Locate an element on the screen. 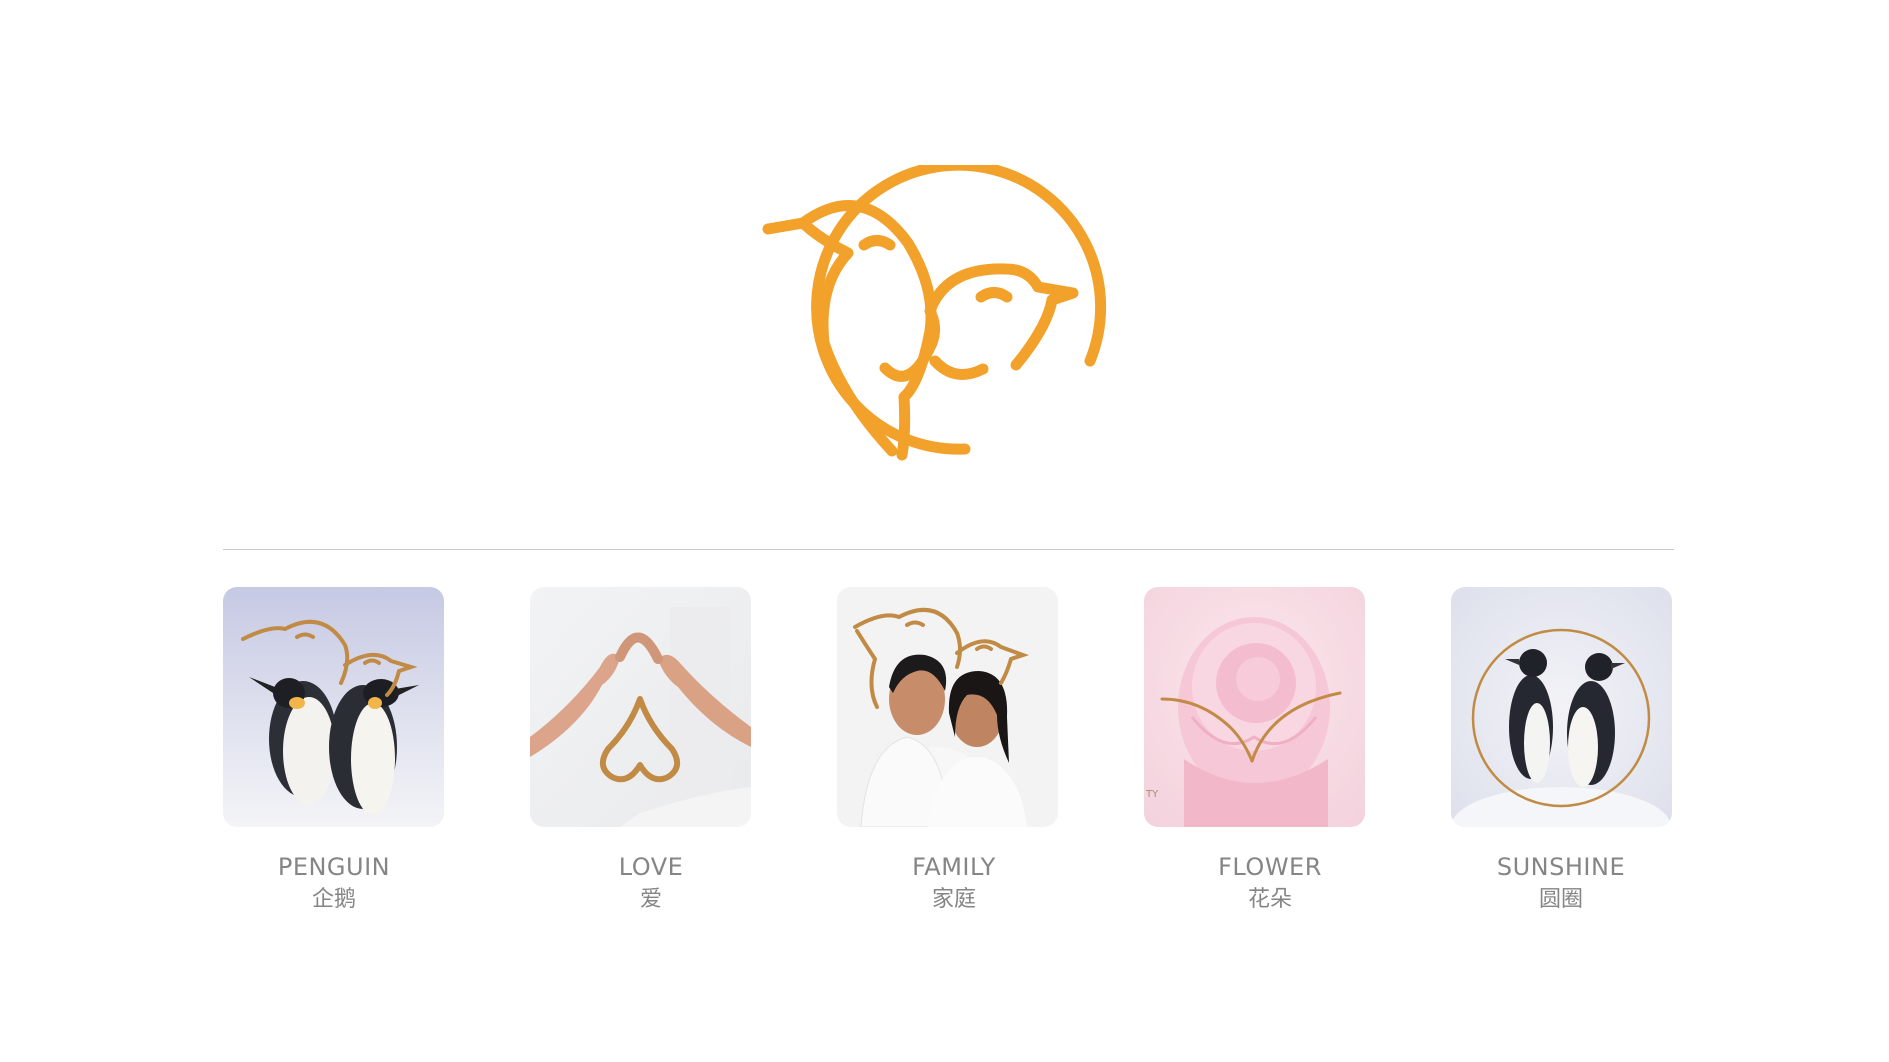  penguin-label-en: PENGUIN is located at coordinates (334, 867).